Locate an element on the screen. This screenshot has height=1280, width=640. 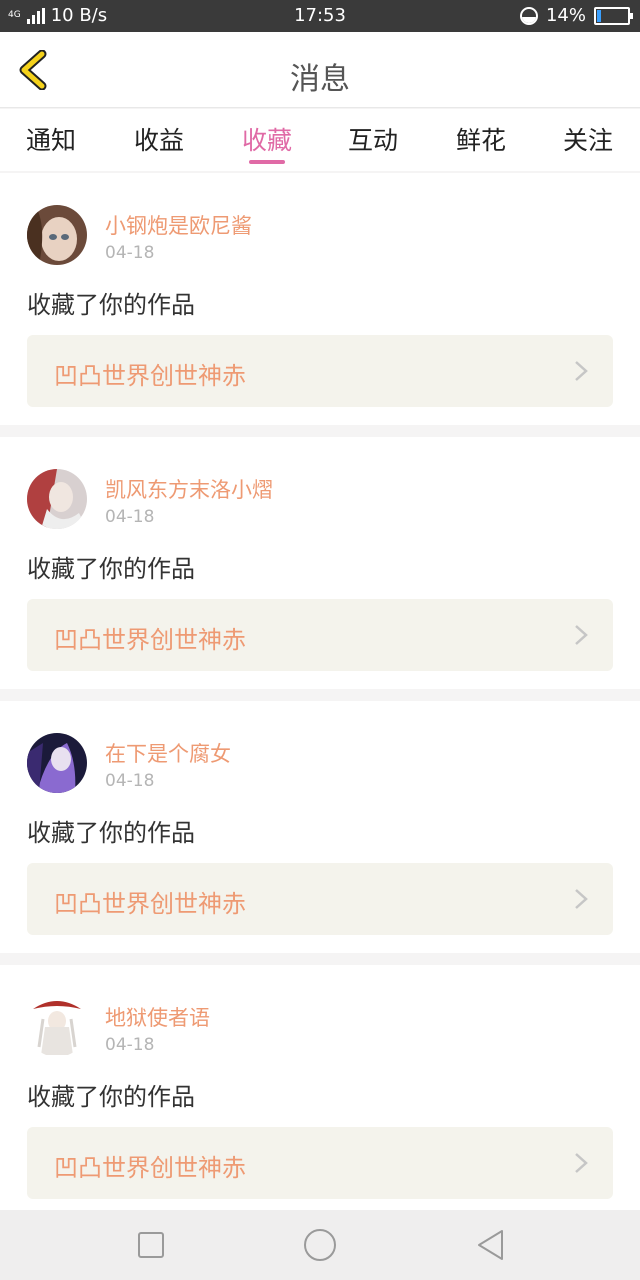
page-title: 消息 is located at coordinates (320, 79).